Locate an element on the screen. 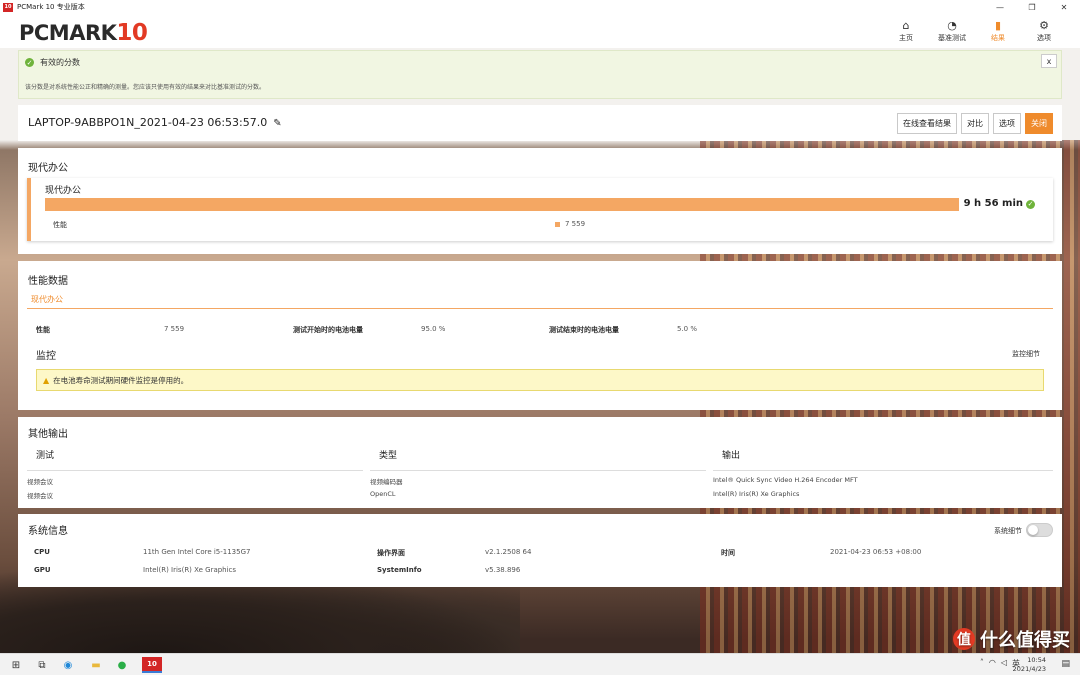  close-result-button: 关闭 is located at coordinates (1039, 123).